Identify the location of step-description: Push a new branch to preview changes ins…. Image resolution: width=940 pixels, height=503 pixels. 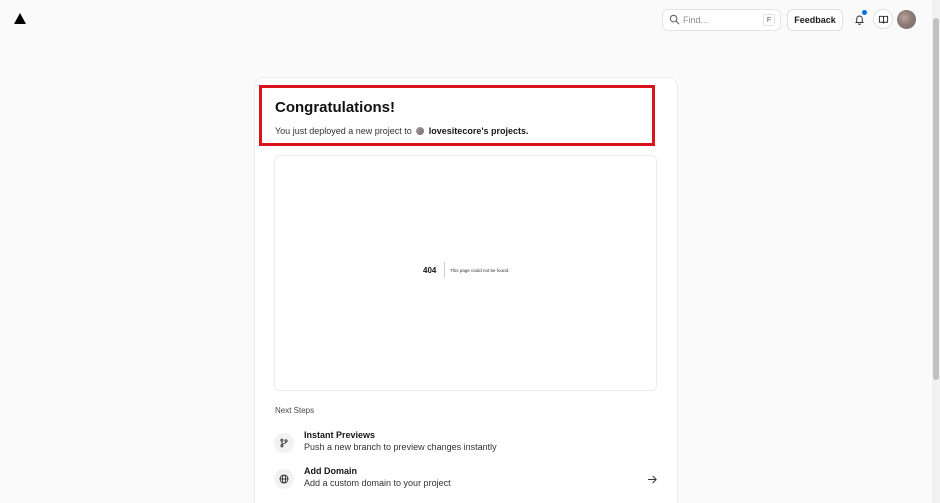
(400, 447).